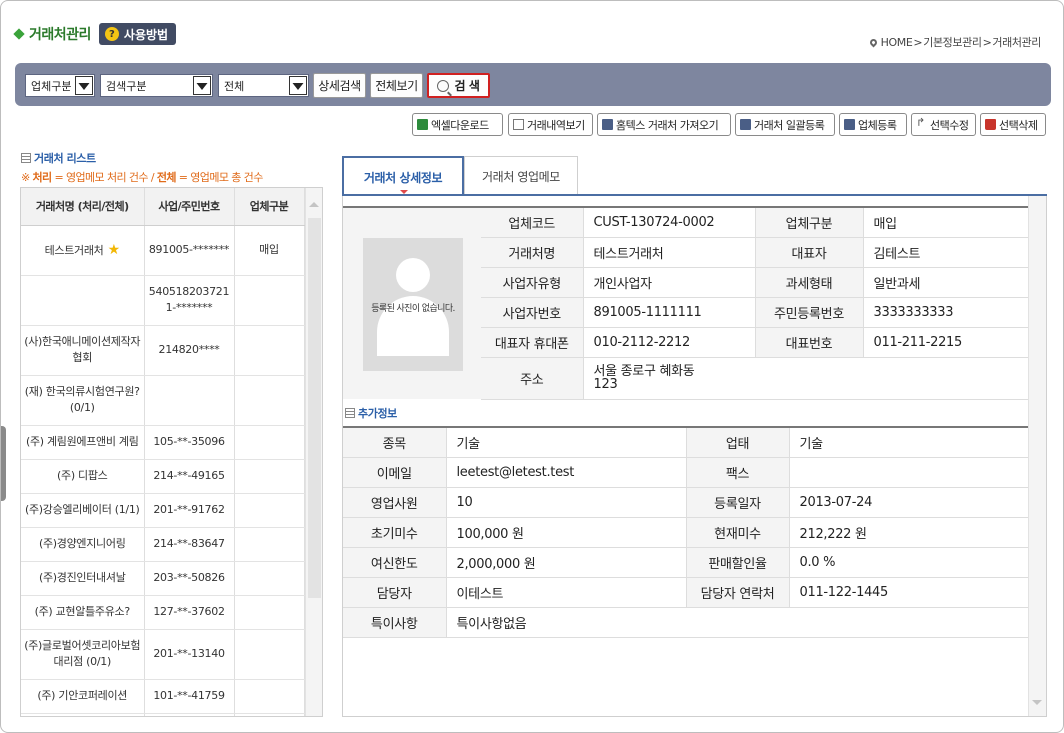 This screenshot has height=733, width=1064. I want to click on document-icon, so click(518, 124).